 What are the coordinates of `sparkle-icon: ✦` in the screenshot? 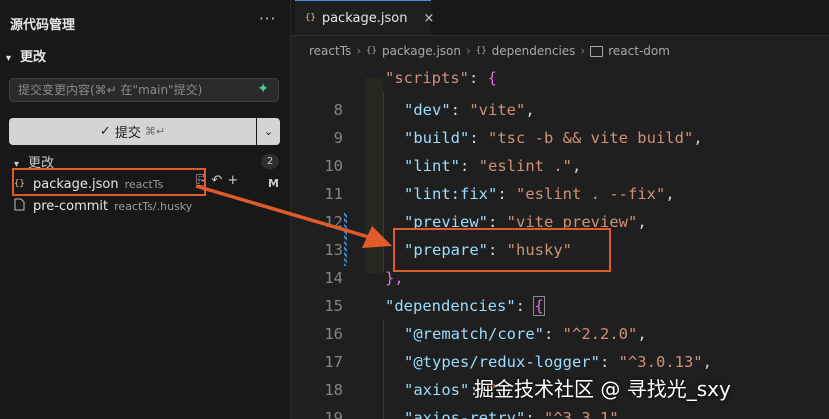 It's located at (263, 89).